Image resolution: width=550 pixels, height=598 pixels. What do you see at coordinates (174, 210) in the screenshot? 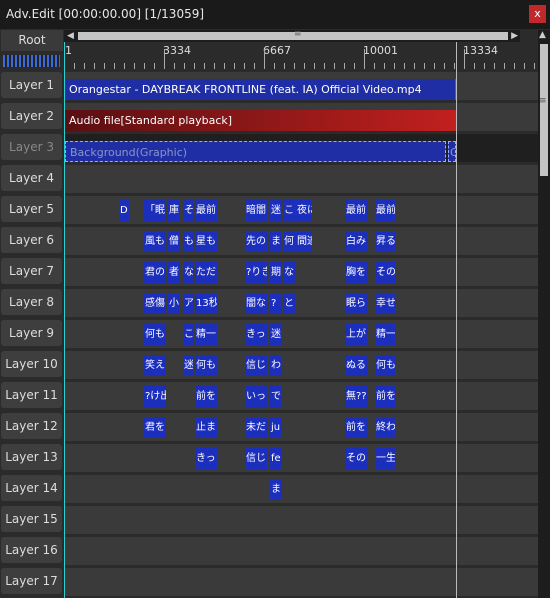
I see `text-clip: 庫` at bounding box center [174, 210].